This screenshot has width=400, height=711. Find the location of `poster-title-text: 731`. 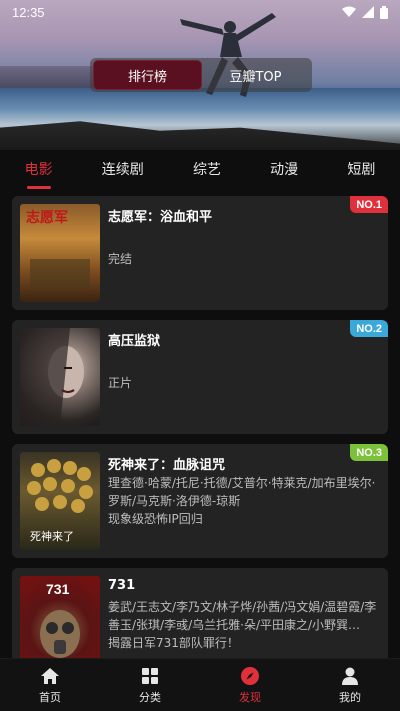

poster-title-text: 731 is located at coordinates (58, 589).